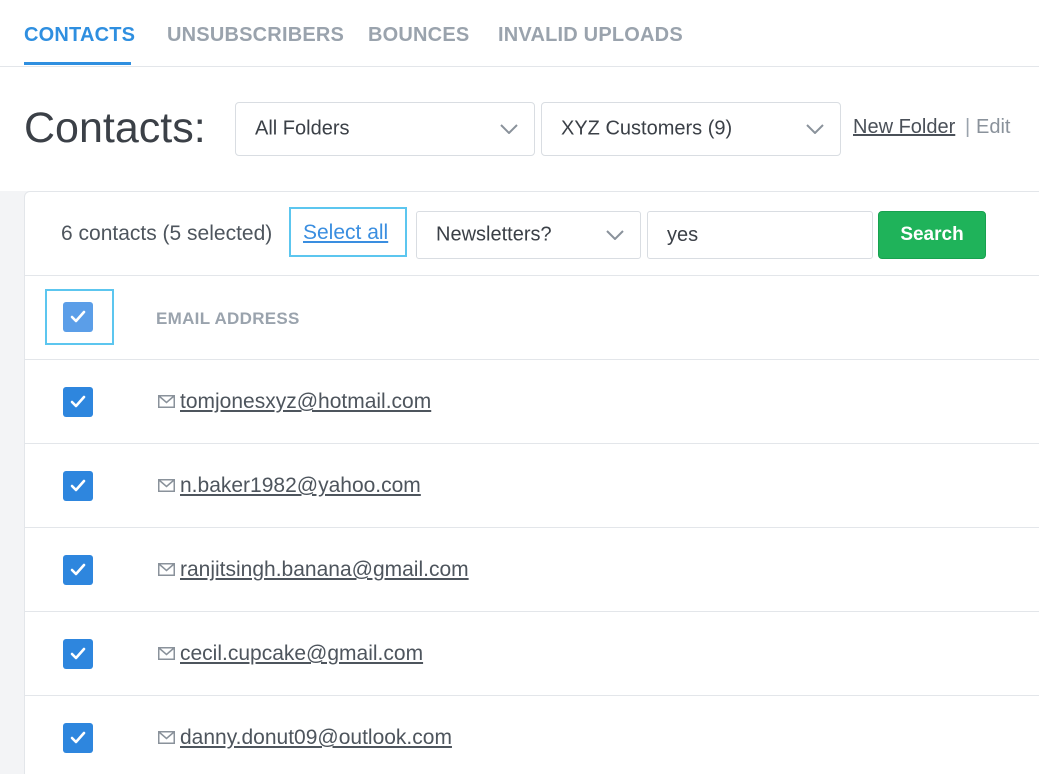 The width and height of the screenshot is (1039, 774). Describe the element at coordinates (302, 128) in the screenshot. I see `folder-select-value: All Folders` at that location.